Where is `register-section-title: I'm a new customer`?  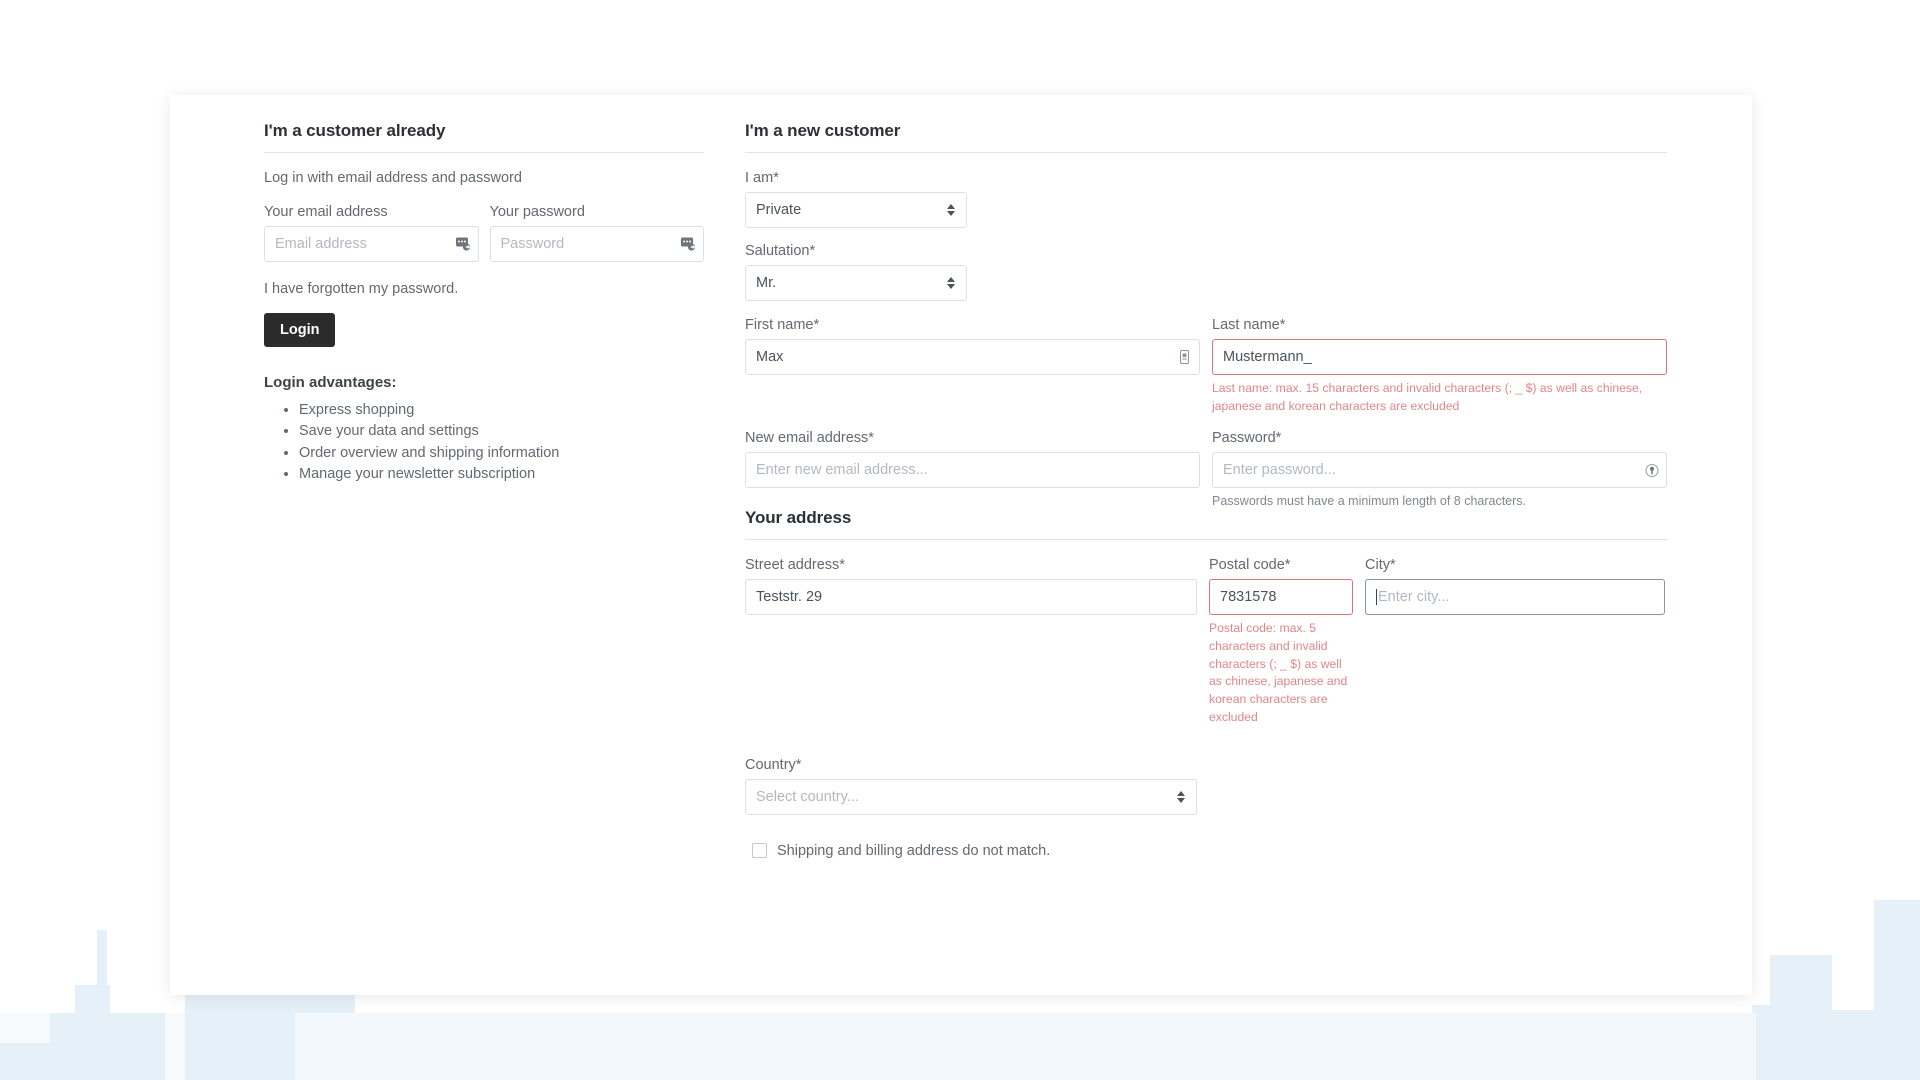
register-section-title: I'm a new customer is located at coordinates (823, 130).